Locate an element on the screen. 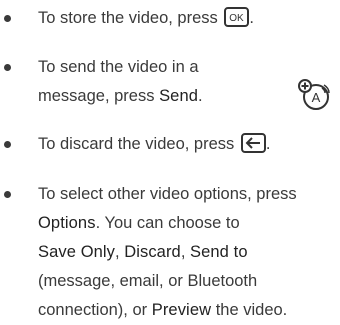 This screenshot has width=340, height=325. ok-key-icon: OK is located at coordinates (237, 16).